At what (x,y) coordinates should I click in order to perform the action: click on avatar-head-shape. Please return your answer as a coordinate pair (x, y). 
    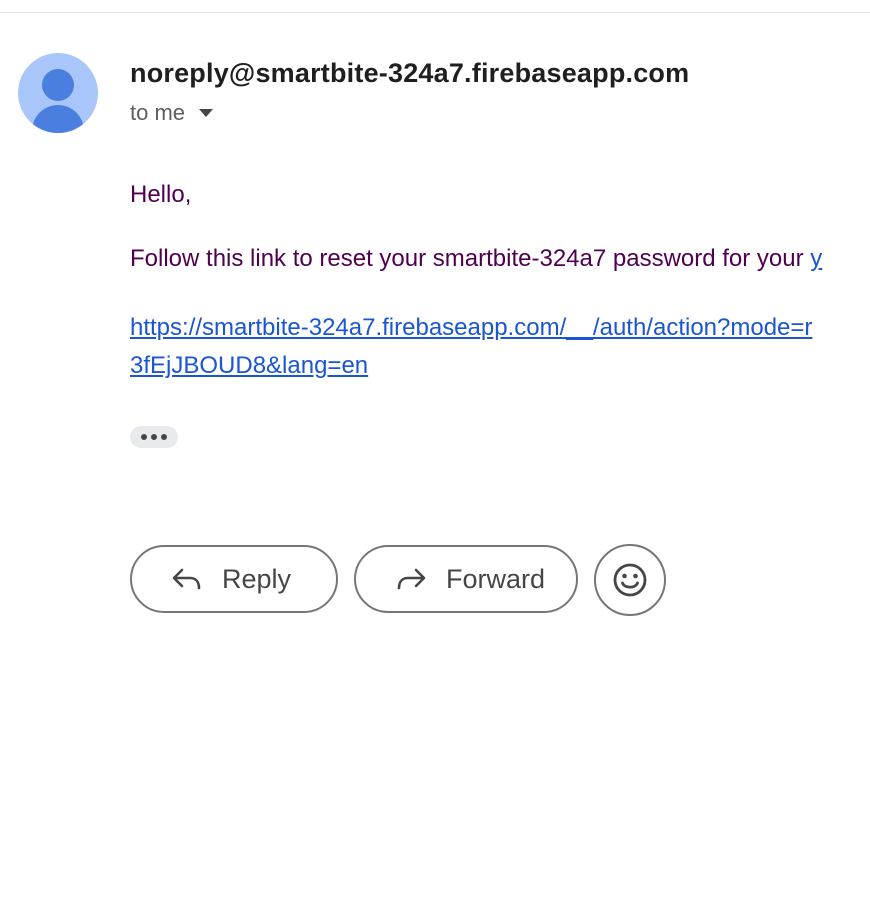
    Looking at the image, I should click on (58, 85).